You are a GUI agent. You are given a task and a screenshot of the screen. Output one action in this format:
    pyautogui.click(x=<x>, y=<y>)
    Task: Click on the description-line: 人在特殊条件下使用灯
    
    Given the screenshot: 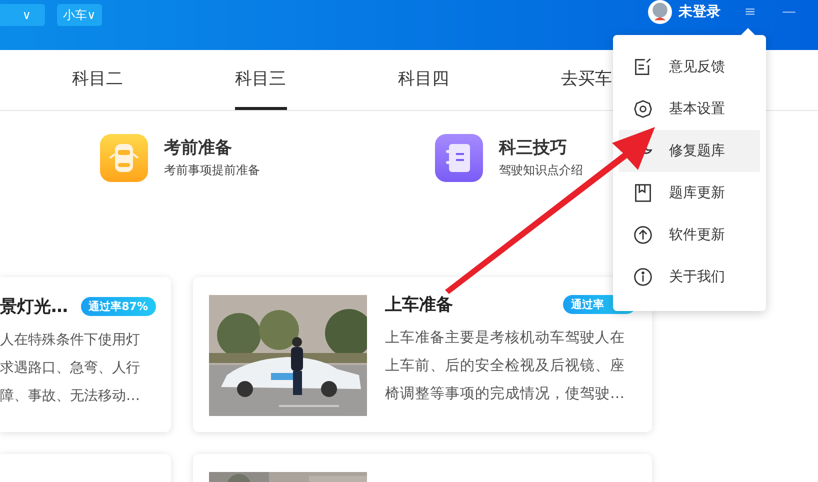 What is the action you would take?
    pyautogui.click(x=70, y=340)
    